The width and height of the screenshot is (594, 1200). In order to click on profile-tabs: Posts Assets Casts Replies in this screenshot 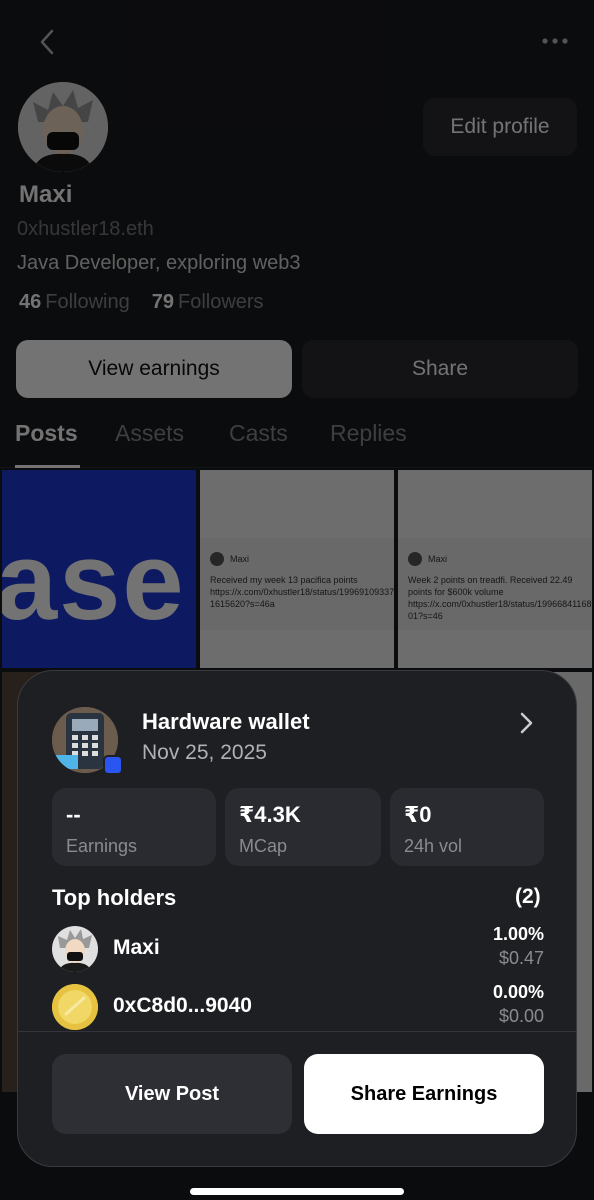, I will do `click(297, 443)`.